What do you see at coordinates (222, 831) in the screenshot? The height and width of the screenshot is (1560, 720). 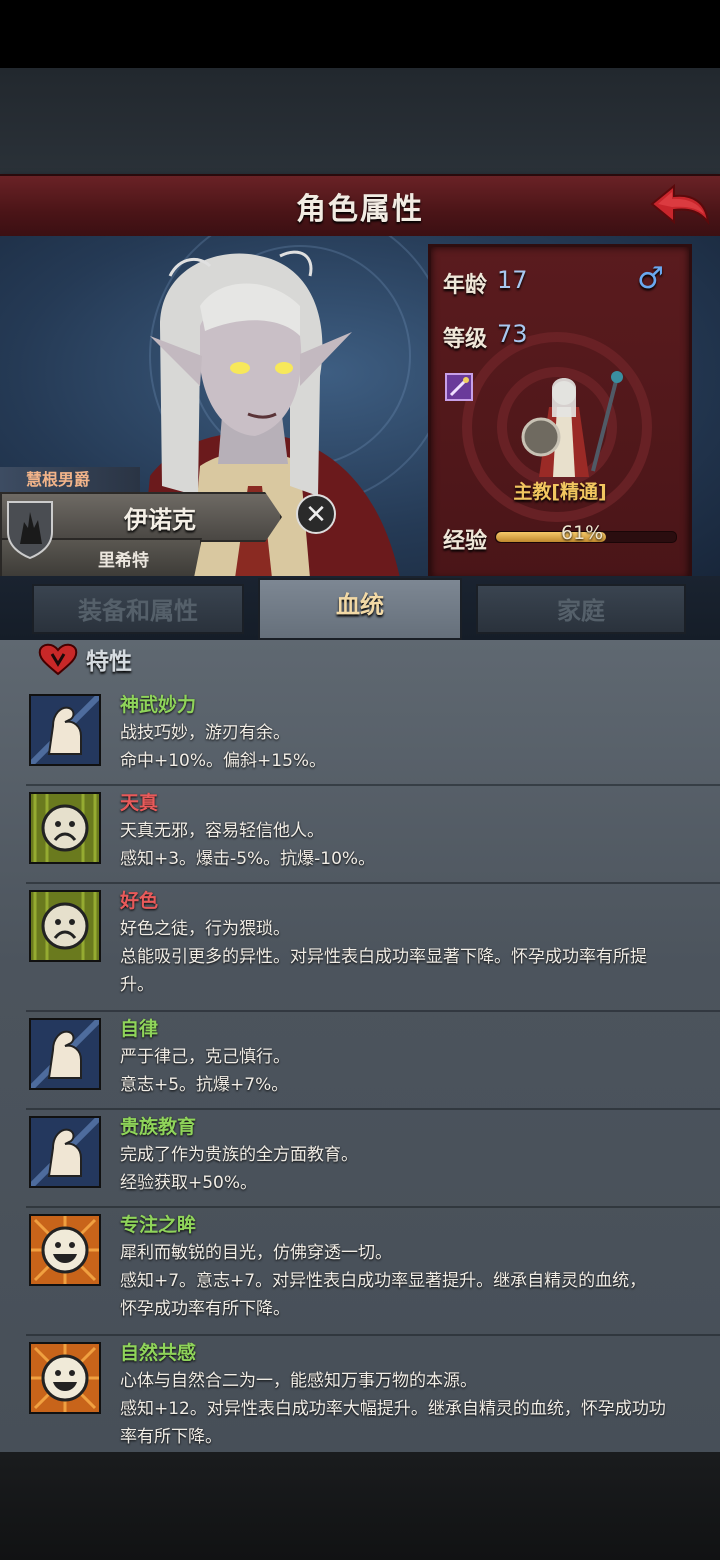 I see `trait-description-line: 天真无邪，容易轻信他人。` at bounding box center [222, 831].